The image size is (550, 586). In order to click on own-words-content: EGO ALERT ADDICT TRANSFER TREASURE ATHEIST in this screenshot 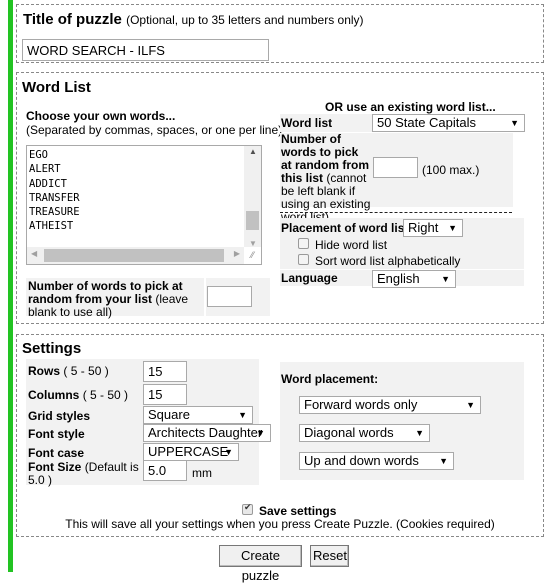, I will do `click(54, 191)`.